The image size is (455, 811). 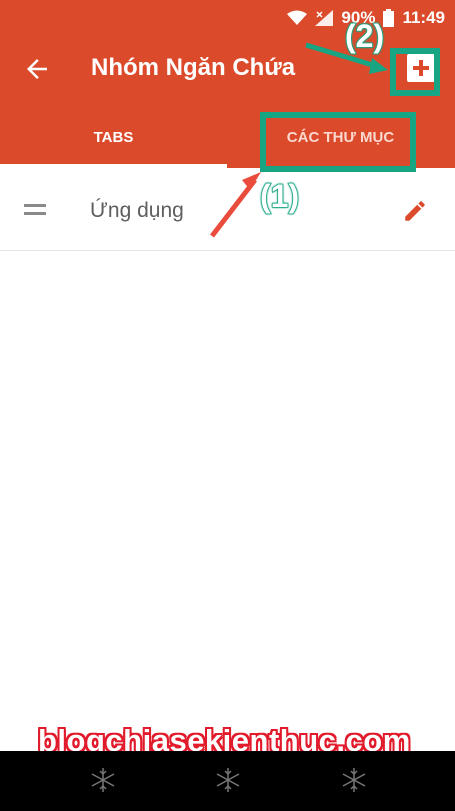 I want to click on back-snowflake-icon, so click(x=103, y=780).